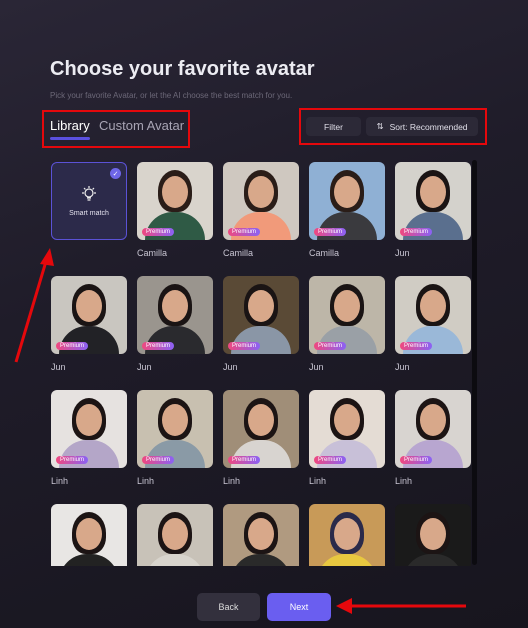 The image size is (528, 628). What do you see at coordinates (31, 310) in the screenshot?
I see `annotation-arrow-smart-match` at bounding box center [31, 310].